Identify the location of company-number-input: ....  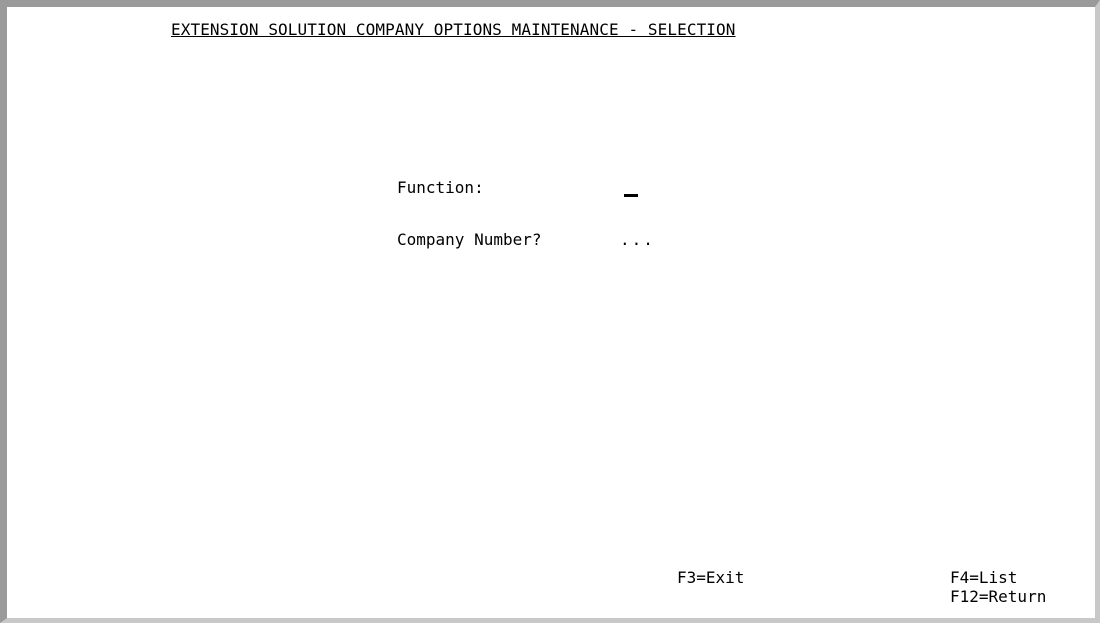
(640, 239).